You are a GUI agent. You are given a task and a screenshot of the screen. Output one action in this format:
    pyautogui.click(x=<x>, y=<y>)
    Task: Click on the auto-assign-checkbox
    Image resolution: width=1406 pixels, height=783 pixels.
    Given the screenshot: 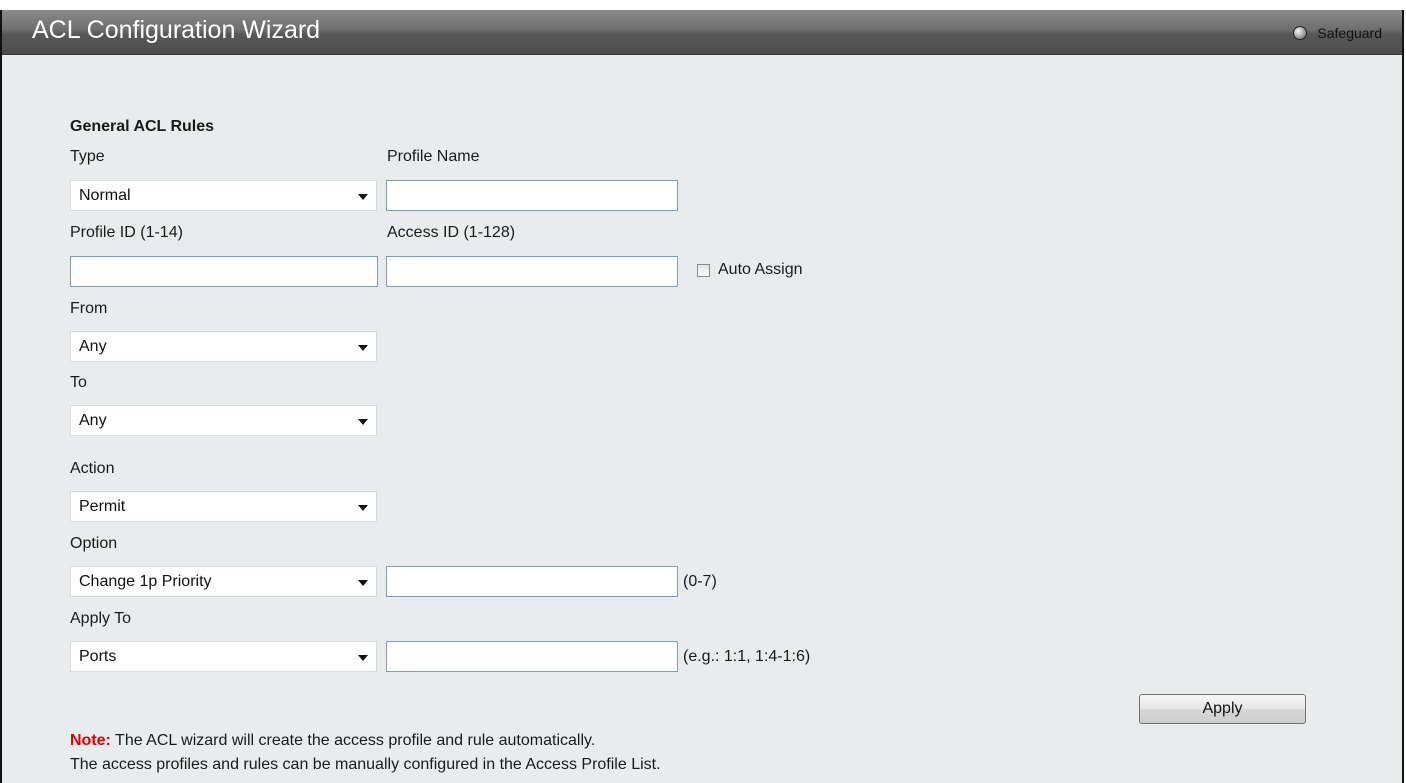 What is the action you would take?
    pyautogui.click(x=703, y=270)
    